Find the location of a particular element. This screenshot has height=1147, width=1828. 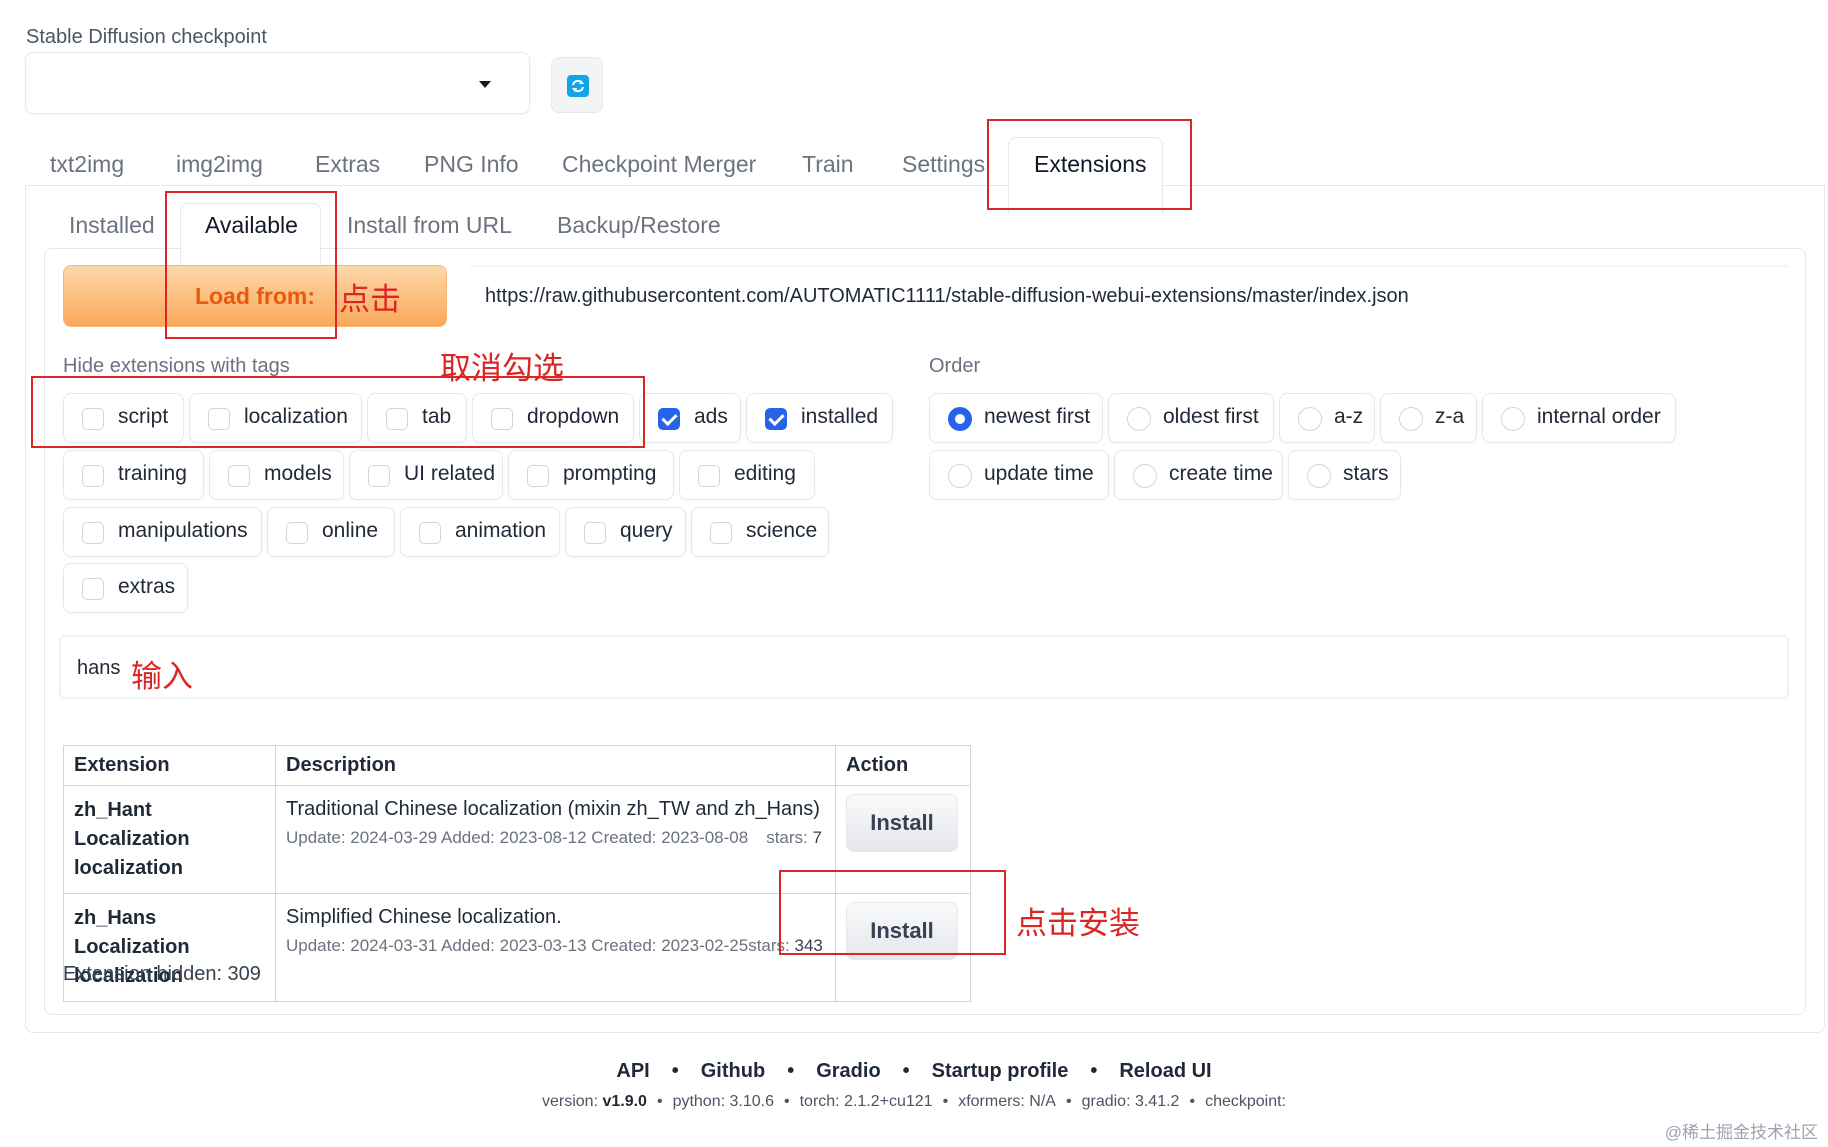

extension-name-link: zh_Hant Localization is located at coordinates (169, 825).